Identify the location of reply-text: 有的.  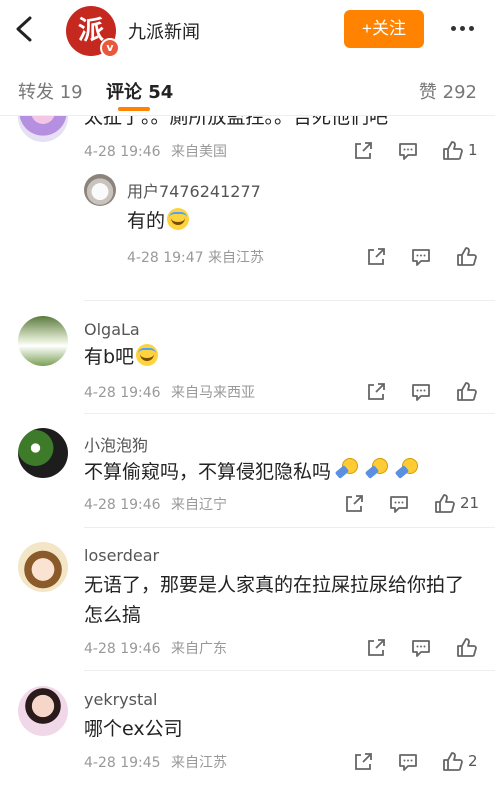
(158, 219).